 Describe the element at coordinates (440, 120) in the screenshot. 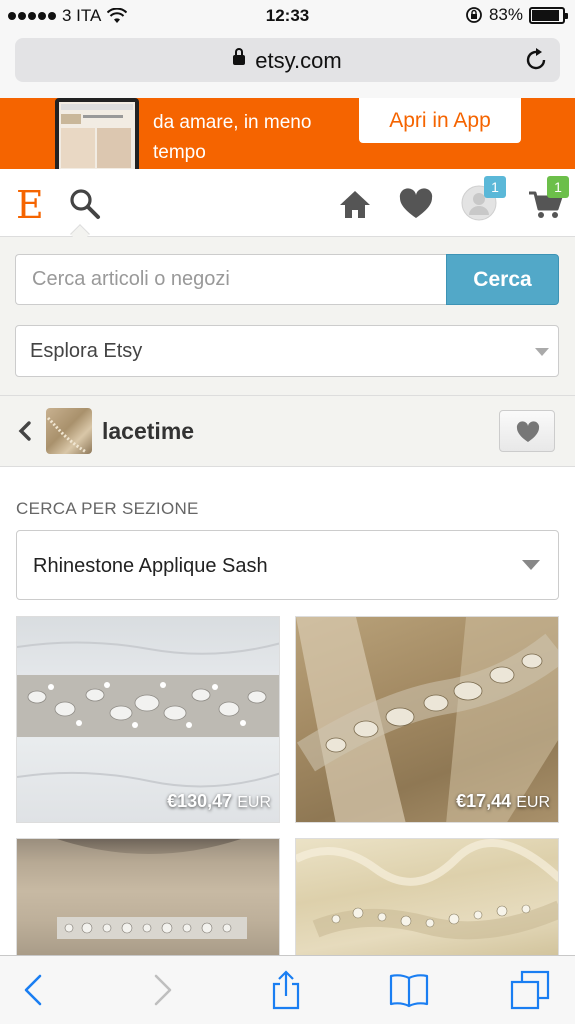

I see `open-in-app-button: Apri in App` at that location.